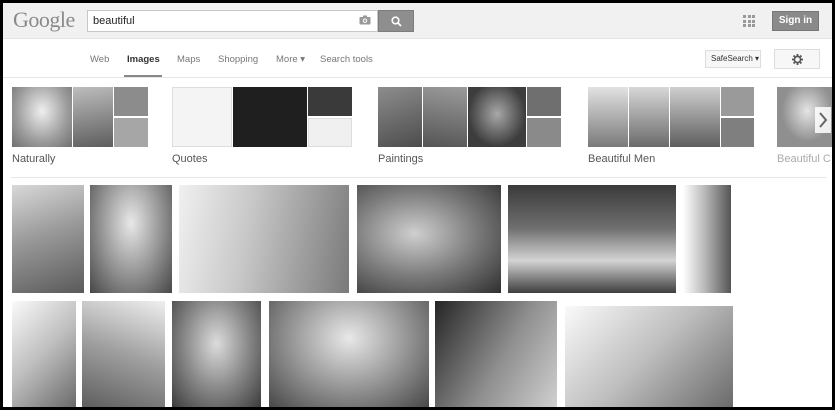 Image resolution: width=835 pixels, height=410 pixels. Describe the element at coordinates (99, 59) in the screenshot. I see `tab-web: Web` at that location.